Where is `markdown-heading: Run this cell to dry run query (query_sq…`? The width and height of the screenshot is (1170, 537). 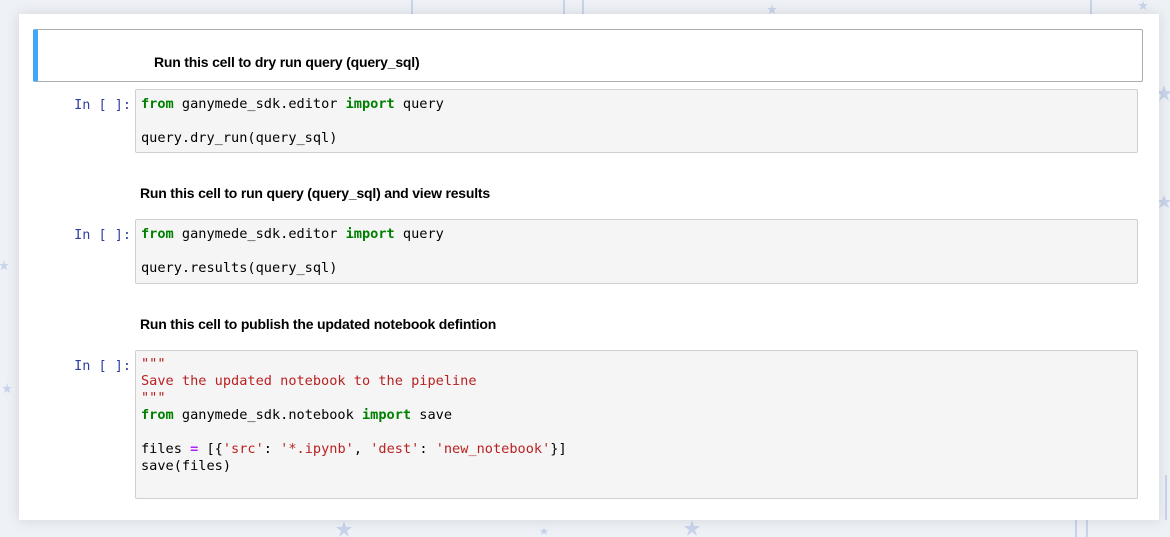 markdown-heading: Run this cell to dry run query (query_sq… is located at coordinates (287, 62).